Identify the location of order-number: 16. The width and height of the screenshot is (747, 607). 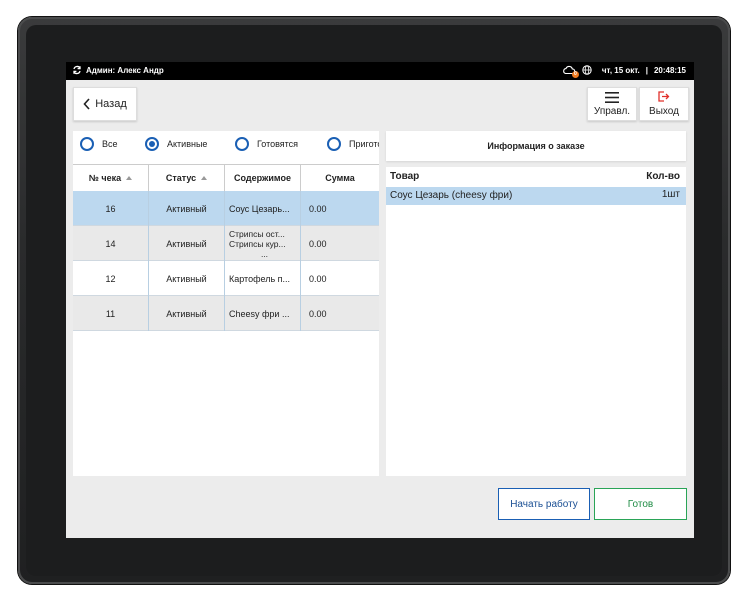
(111, 208).